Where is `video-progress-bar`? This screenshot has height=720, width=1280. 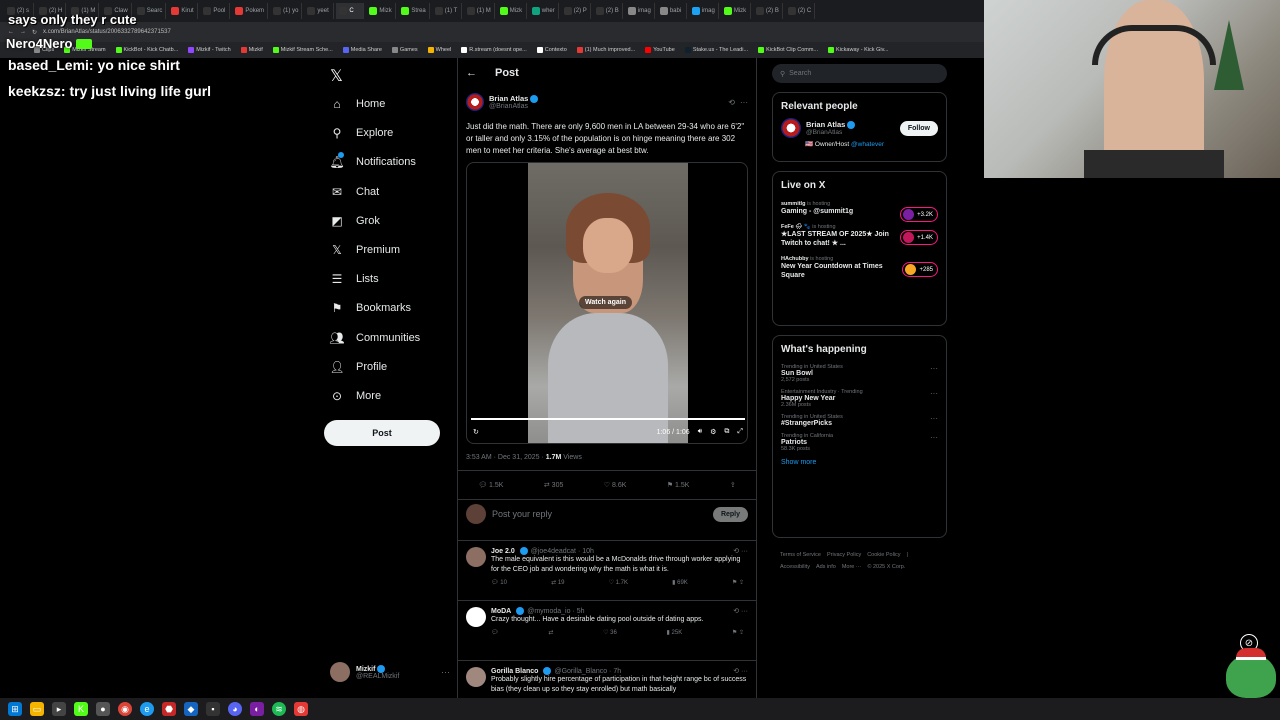
video-progress-bar is located at coordinates (608, 419).